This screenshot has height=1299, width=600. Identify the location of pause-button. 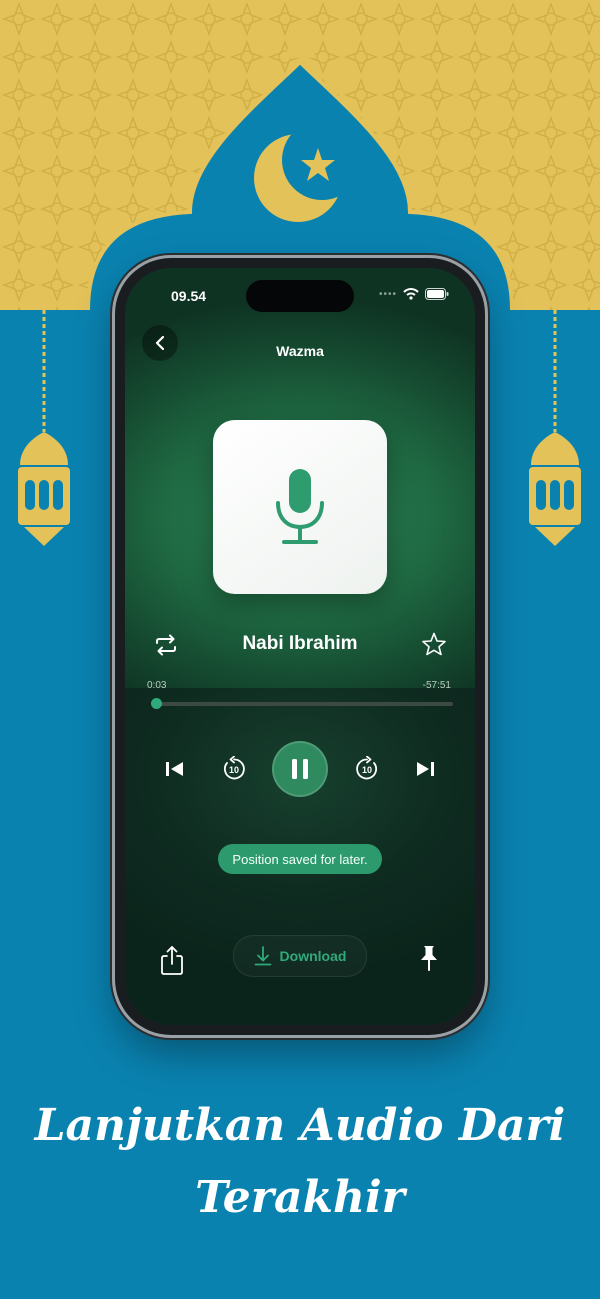
(300, 769).